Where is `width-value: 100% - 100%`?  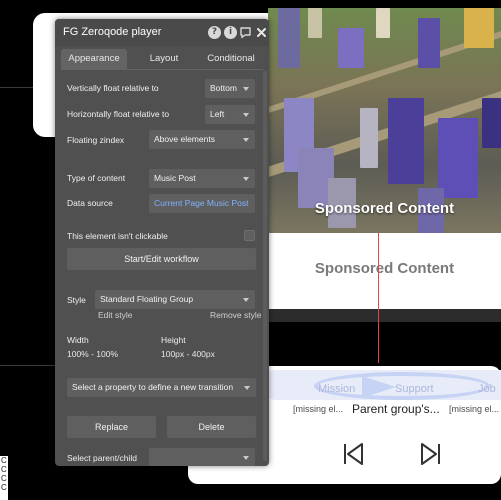 width-value: 100% - 100% is located at coordinates (92, 354).